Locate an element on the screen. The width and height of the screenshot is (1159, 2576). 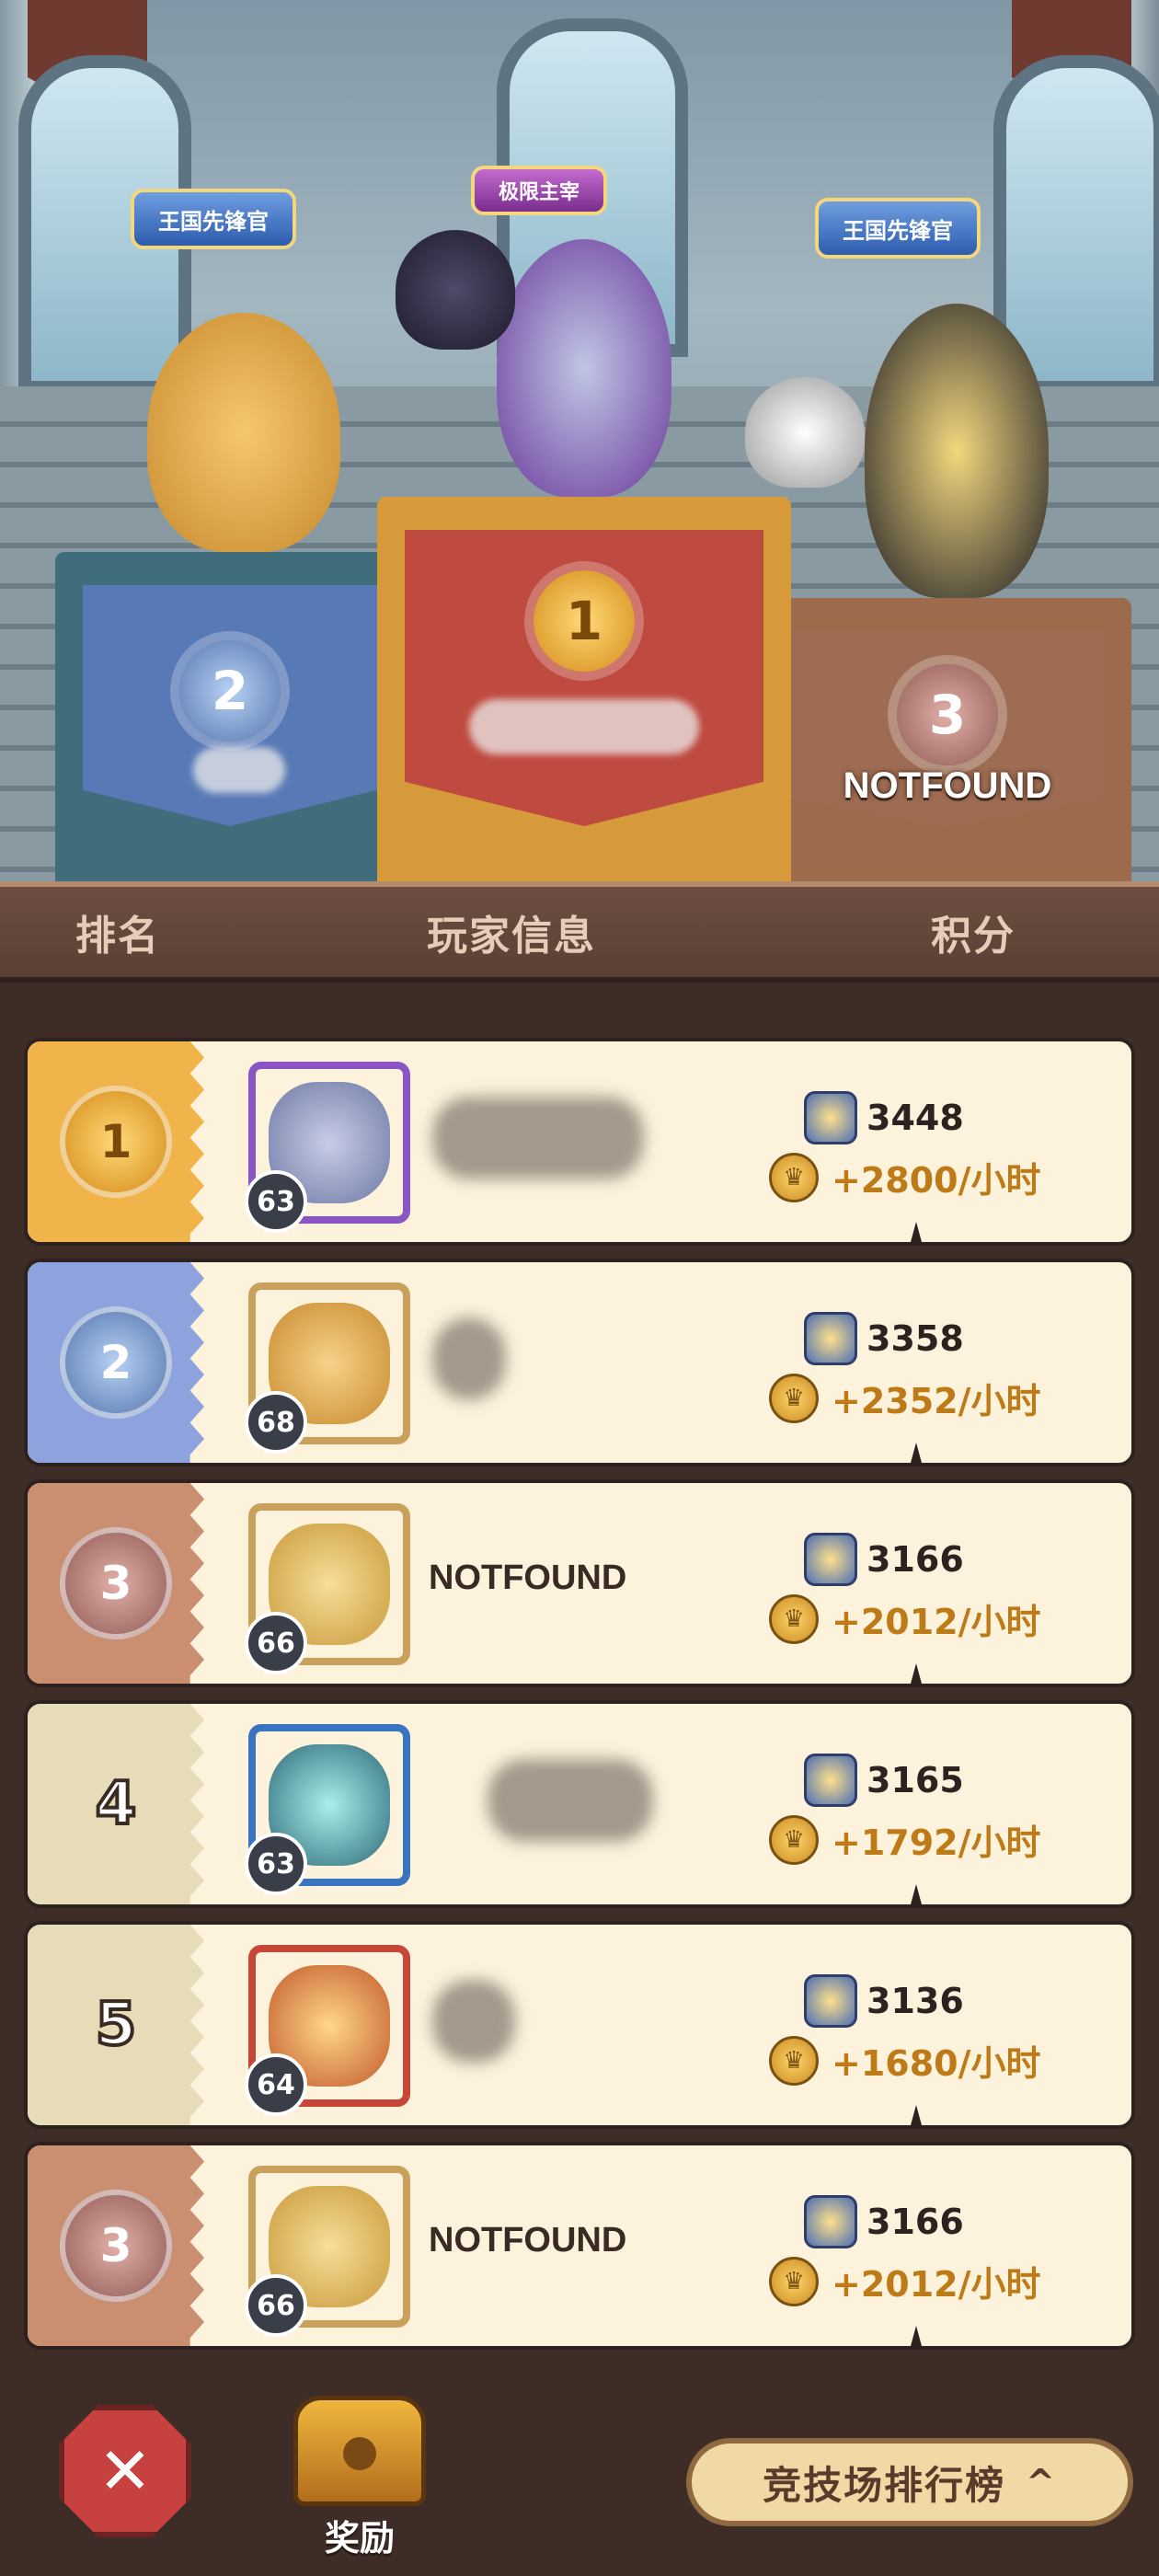
panda-pet is located at coordinates (805, 432).